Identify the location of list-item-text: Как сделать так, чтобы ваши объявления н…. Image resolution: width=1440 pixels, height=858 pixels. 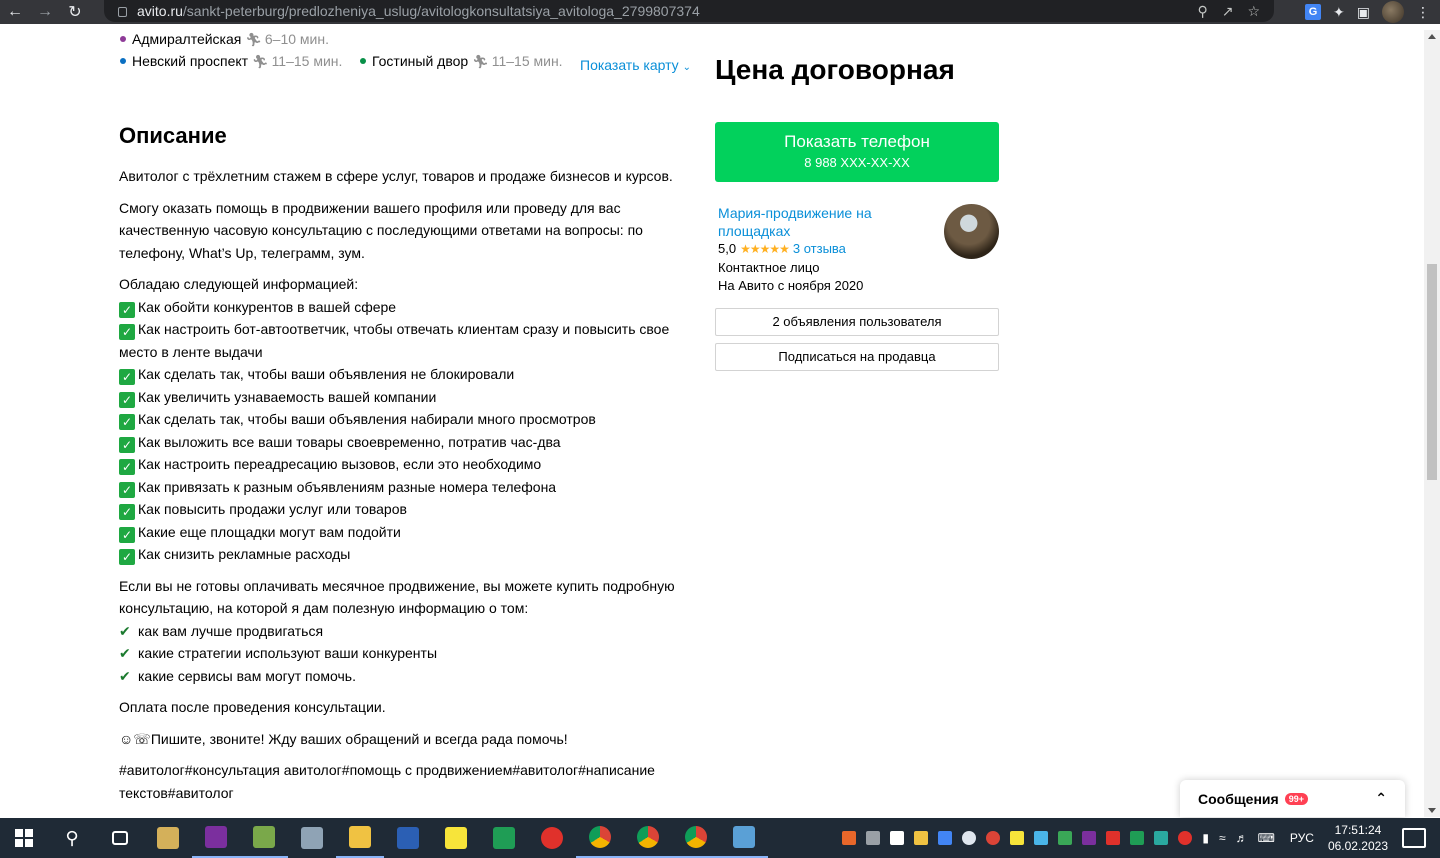
(326, 374).